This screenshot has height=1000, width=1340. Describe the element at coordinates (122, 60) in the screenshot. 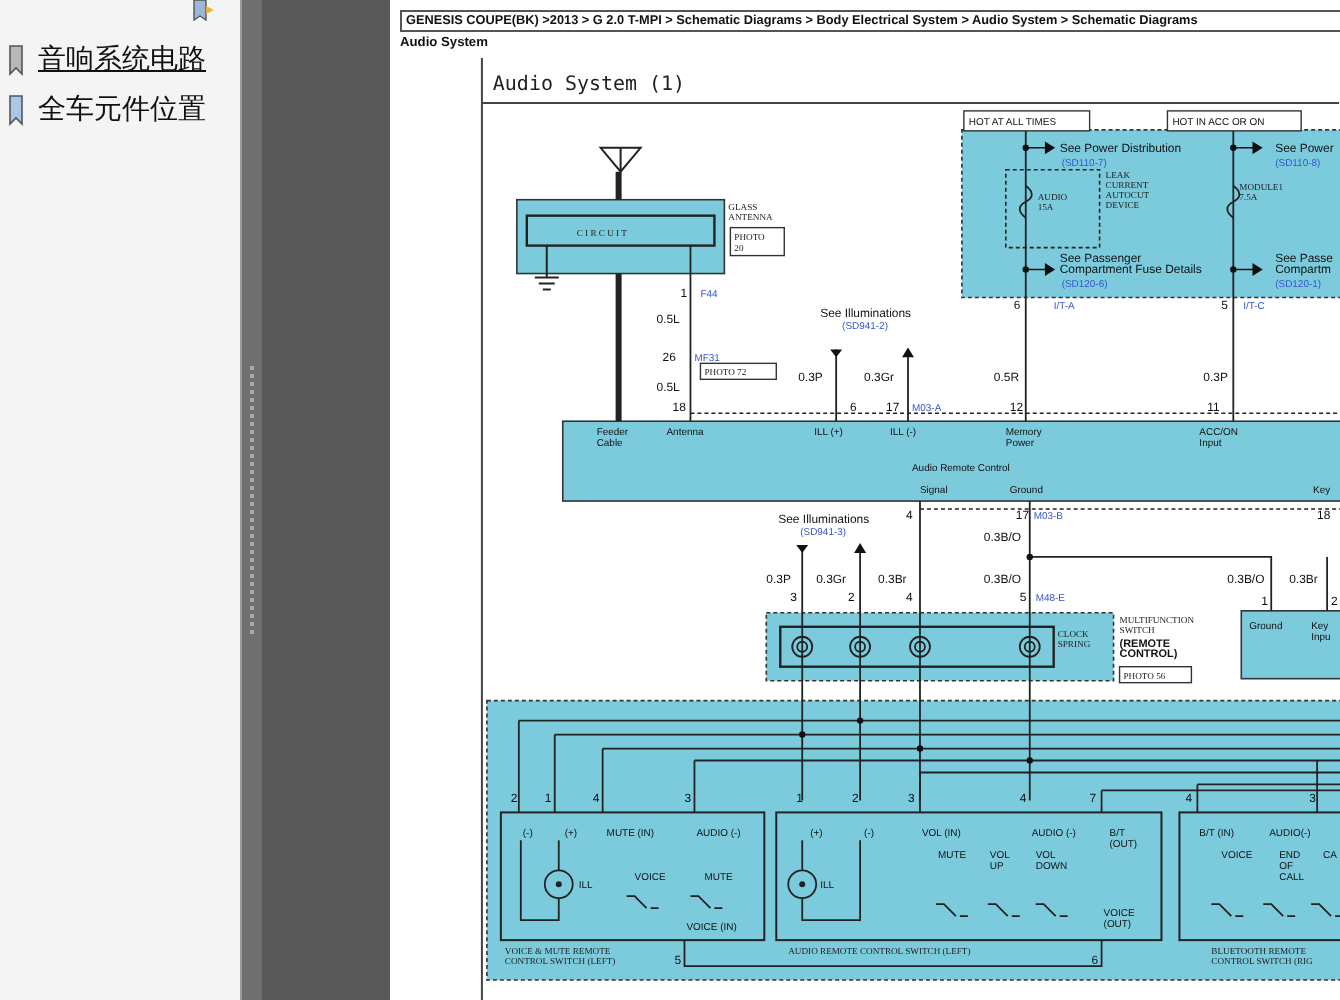

I see `bookmark-item: 音响系统电路` at that location.